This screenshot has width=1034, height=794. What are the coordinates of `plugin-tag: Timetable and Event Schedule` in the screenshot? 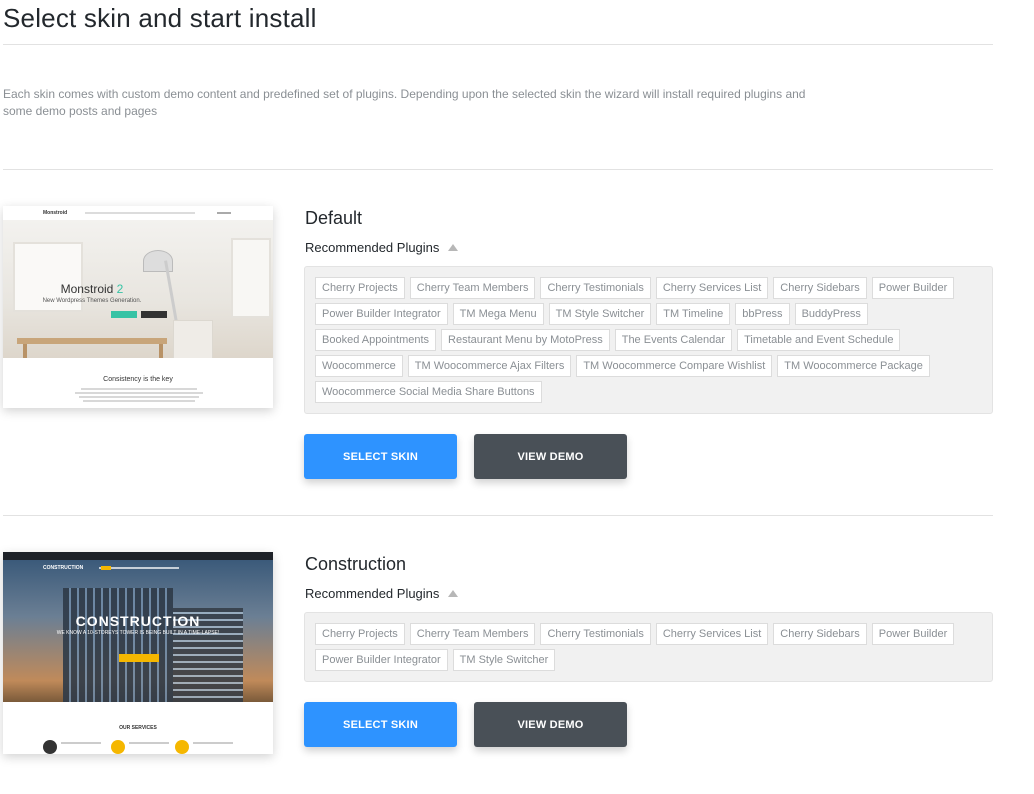 It's located at (819, 340).